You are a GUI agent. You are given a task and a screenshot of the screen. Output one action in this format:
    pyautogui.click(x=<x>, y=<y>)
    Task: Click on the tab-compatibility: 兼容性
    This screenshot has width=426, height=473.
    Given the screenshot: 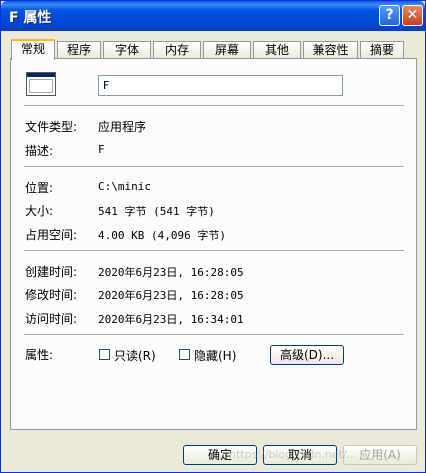 What is the action you would take?
    pyautogui.click(x=330, y=50)
    